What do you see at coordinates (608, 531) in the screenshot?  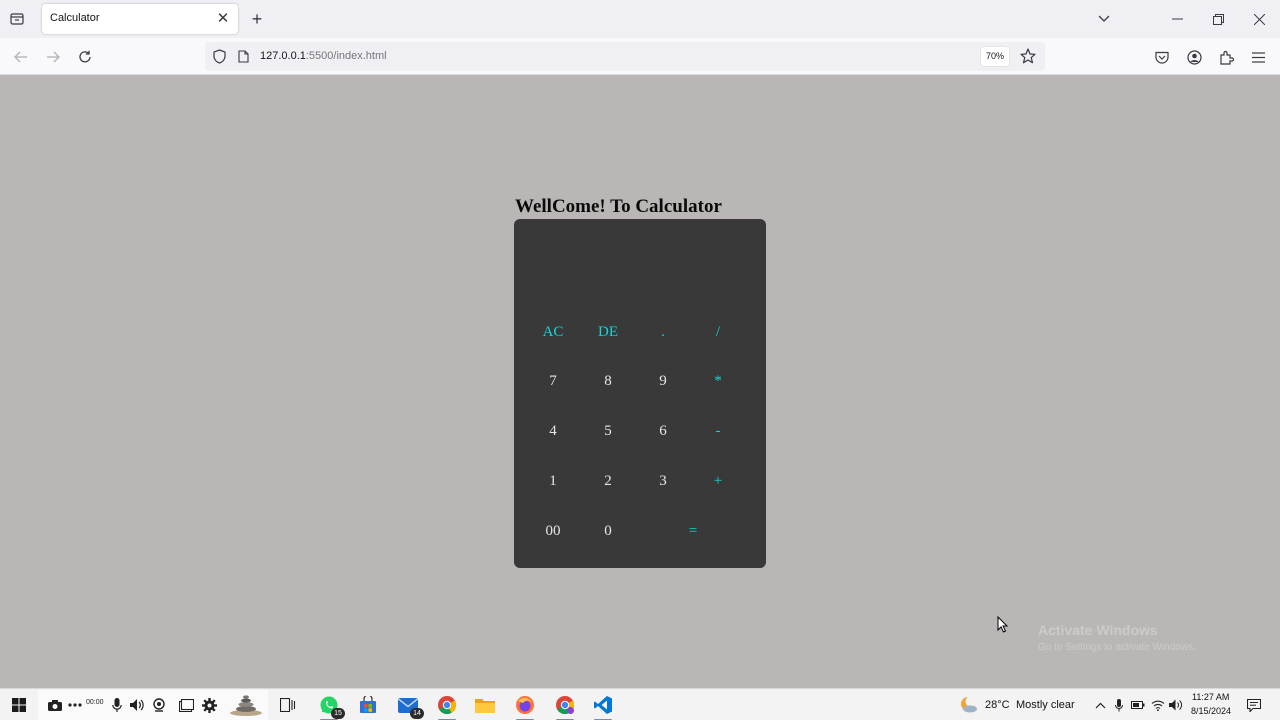 I see `digit-0-button: 0` at bounding box center [608, 531].